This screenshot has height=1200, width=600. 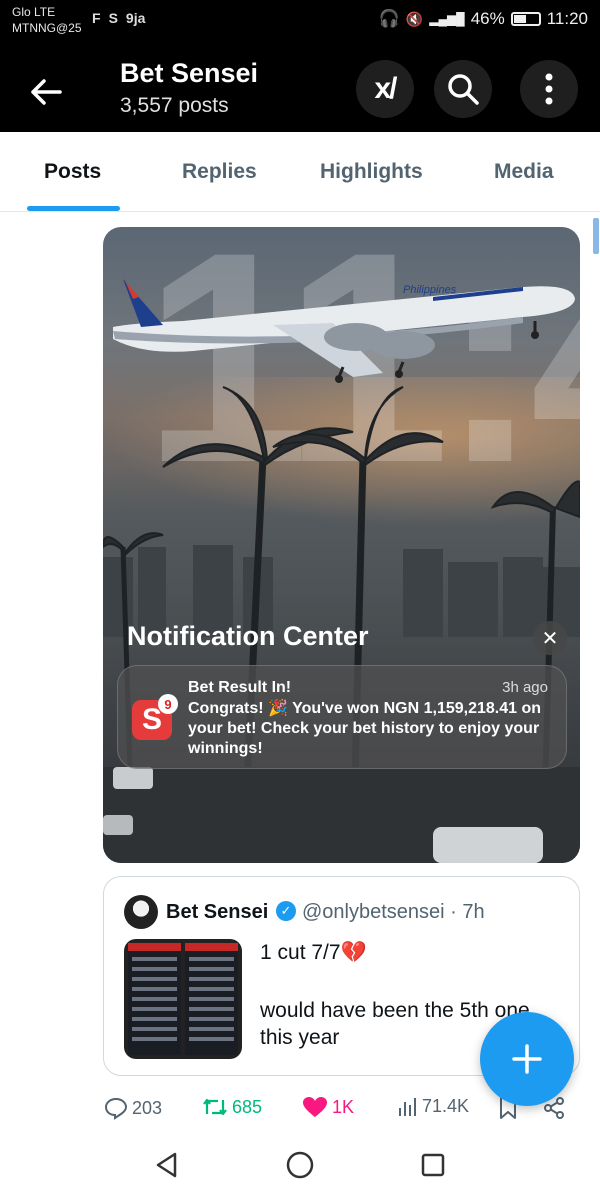 I want to click on post-count: 3,557 posts, so click(x=174, y=105).